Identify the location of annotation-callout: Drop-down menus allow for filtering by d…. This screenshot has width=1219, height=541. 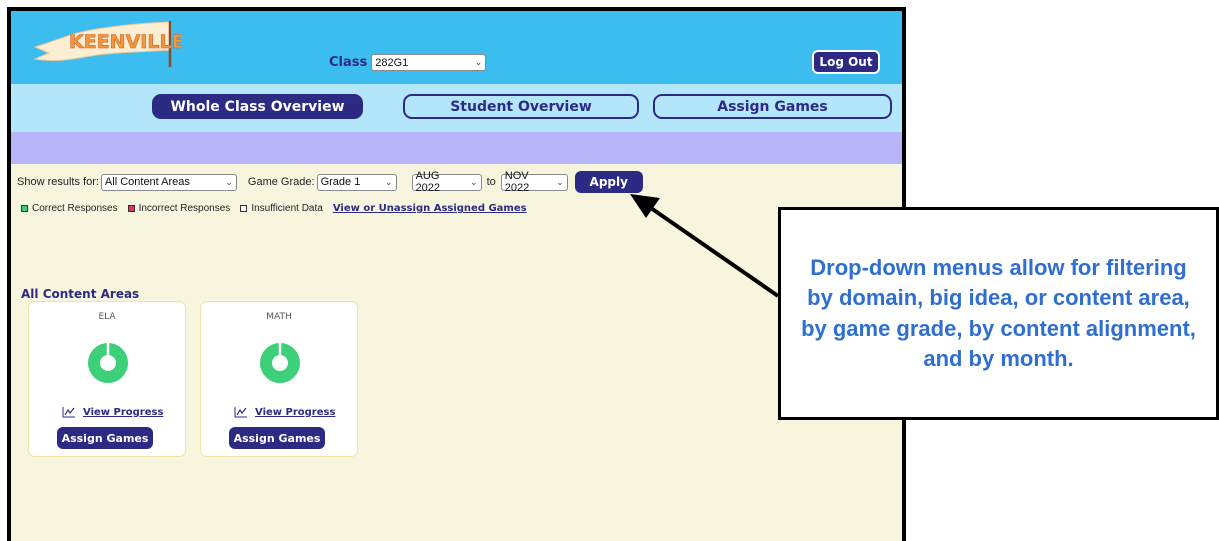
(998, 313).